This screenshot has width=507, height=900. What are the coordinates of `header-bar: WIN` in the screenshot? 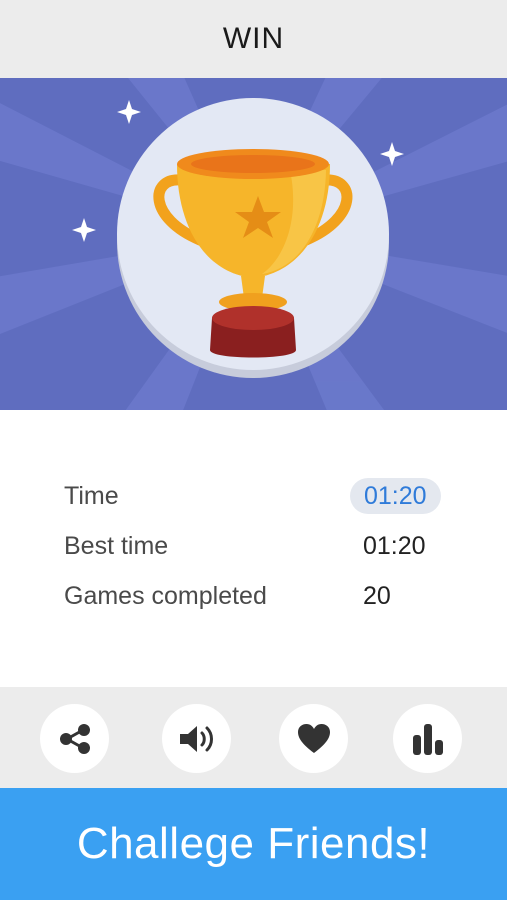 It's located at (253, 39).